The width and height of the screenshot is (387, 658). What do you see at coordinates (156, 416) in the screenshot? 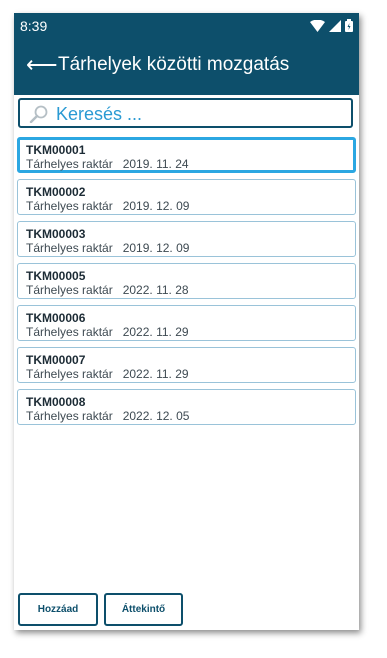
I see `item-date: 2022. 12. 05` at bounding box center [156, 416].